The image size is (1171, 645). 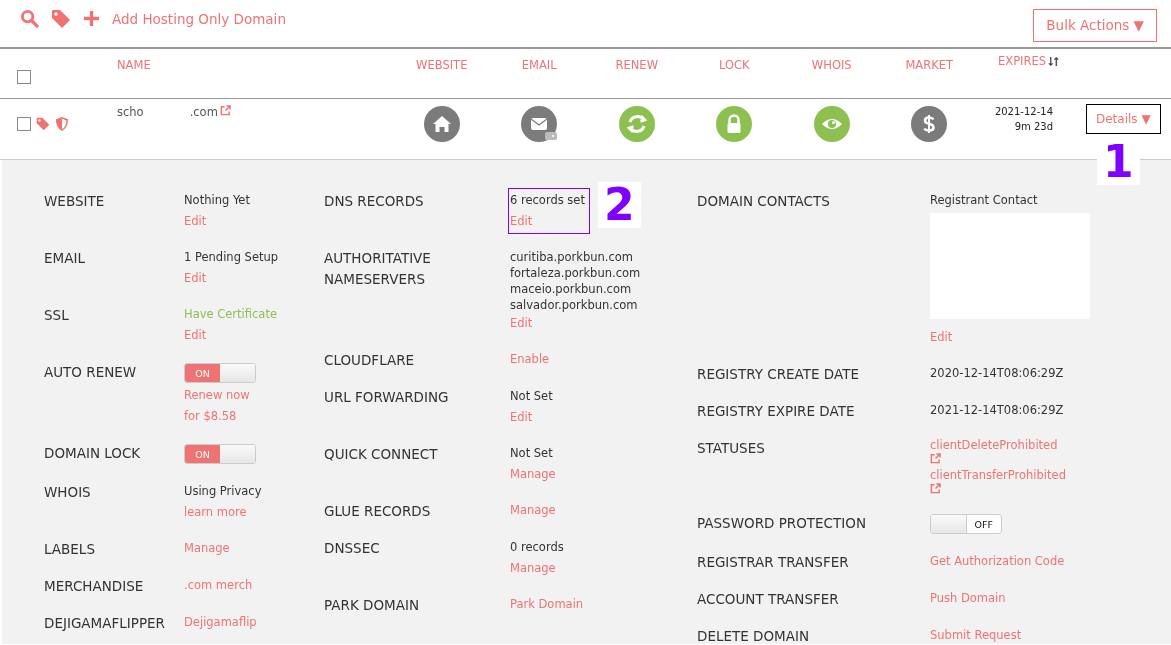 What do you see at coordinates (24, 77) in the screenshot?
I see `select-all-checkbox` at bounding box center [24, 77].